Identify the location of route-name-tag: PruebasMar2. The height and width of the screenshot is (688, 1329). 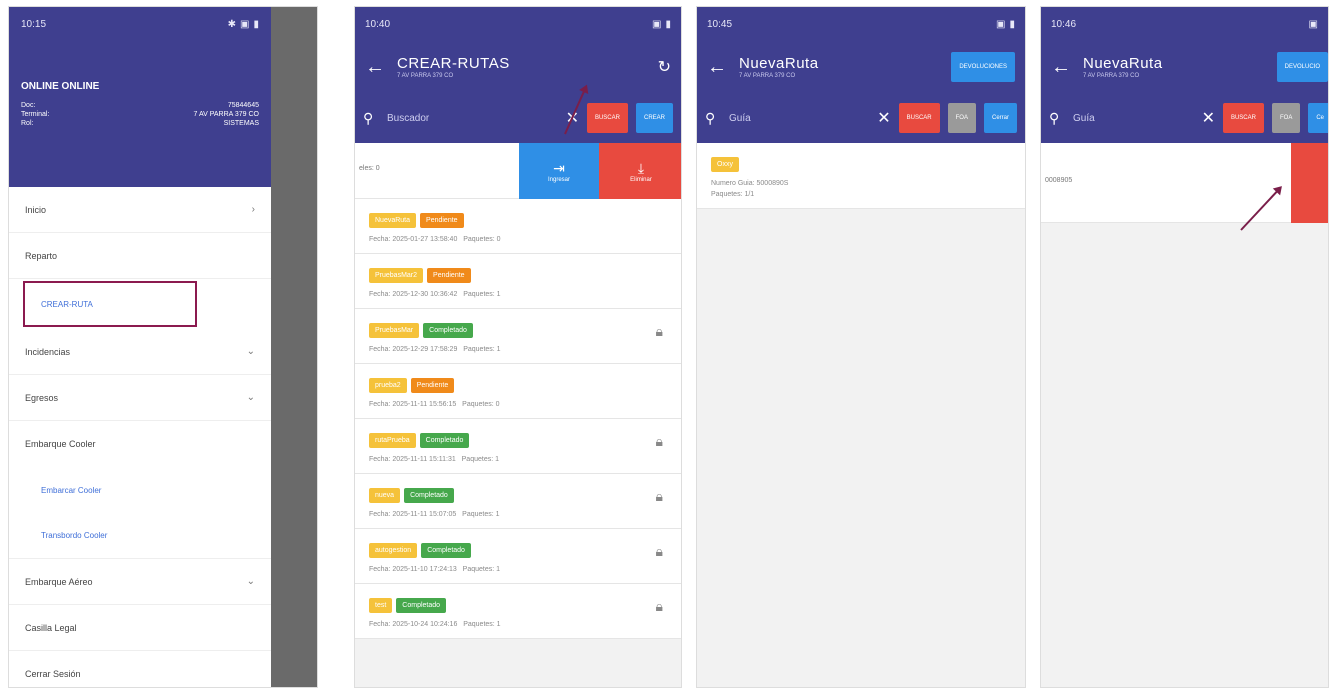
(396, 275).